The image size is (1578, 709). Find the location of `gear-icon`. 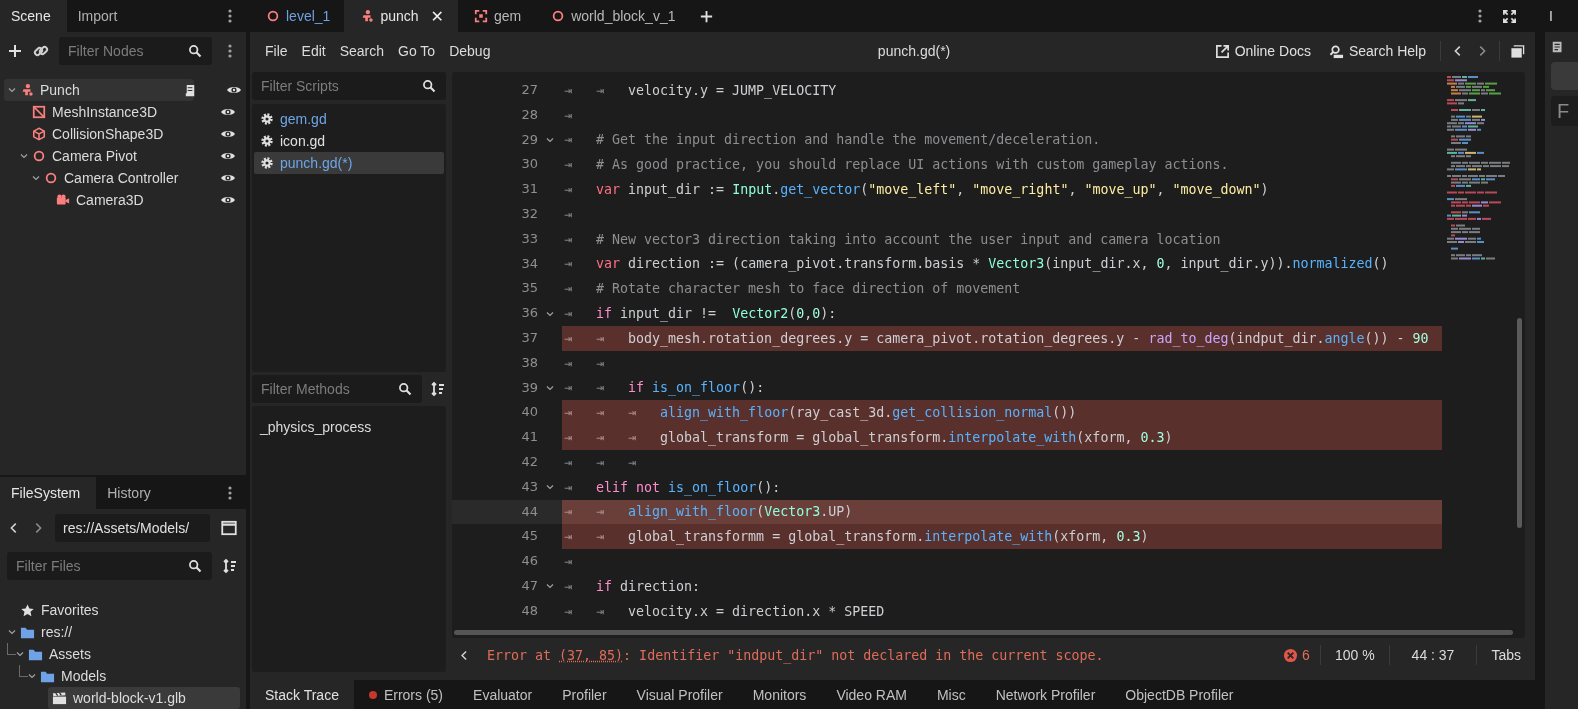

gear-icon is located at coordinates (267, 141).